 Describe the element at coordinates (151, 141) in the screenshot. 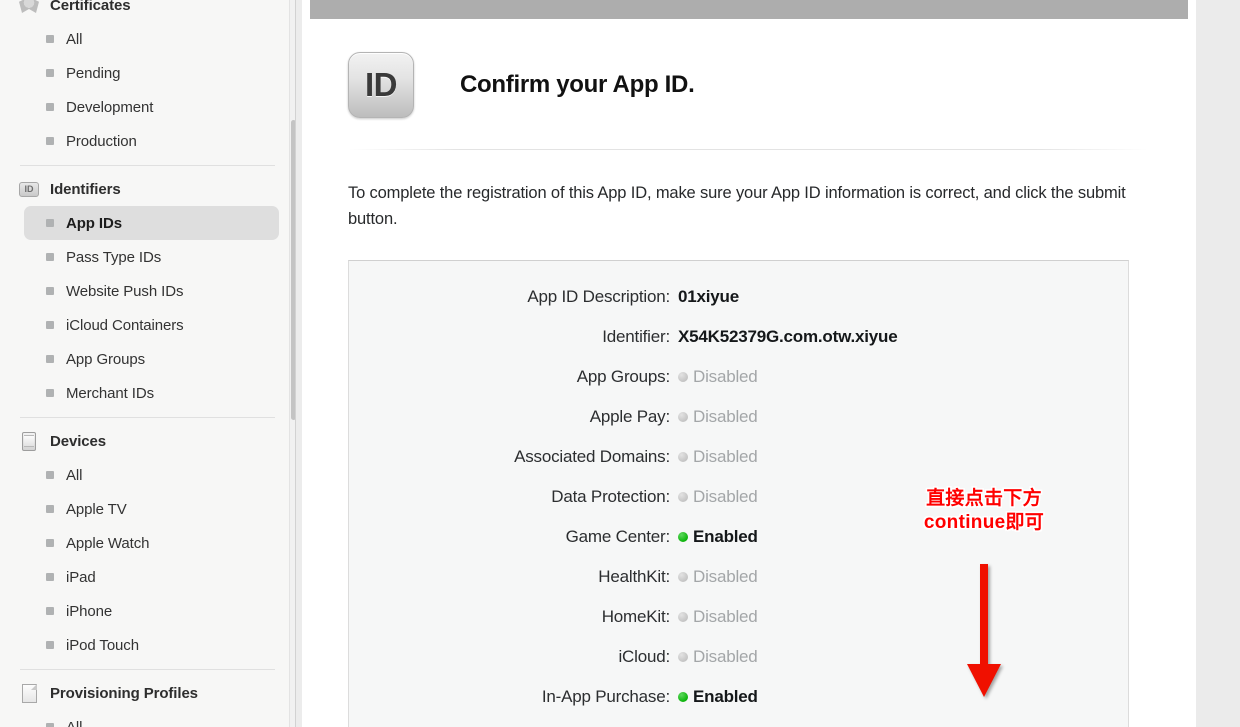

I see `sidebar-item-production: Production` at that location.